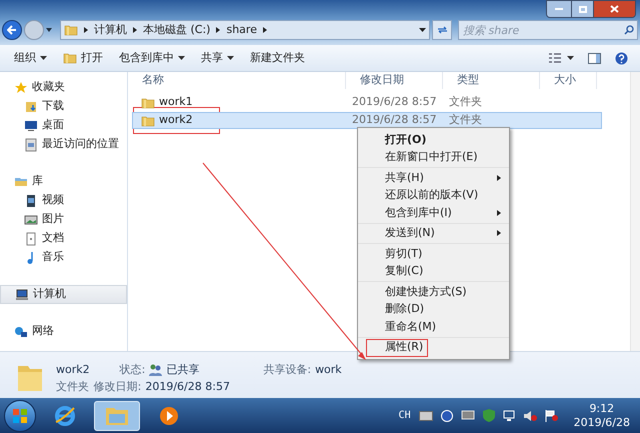 Image resolution: width=640 pixels, height=433 pixels. What do you see at coordinates (582, 9) in the screenshot?
I see `maximize-button` at bounding box center [582, 9].